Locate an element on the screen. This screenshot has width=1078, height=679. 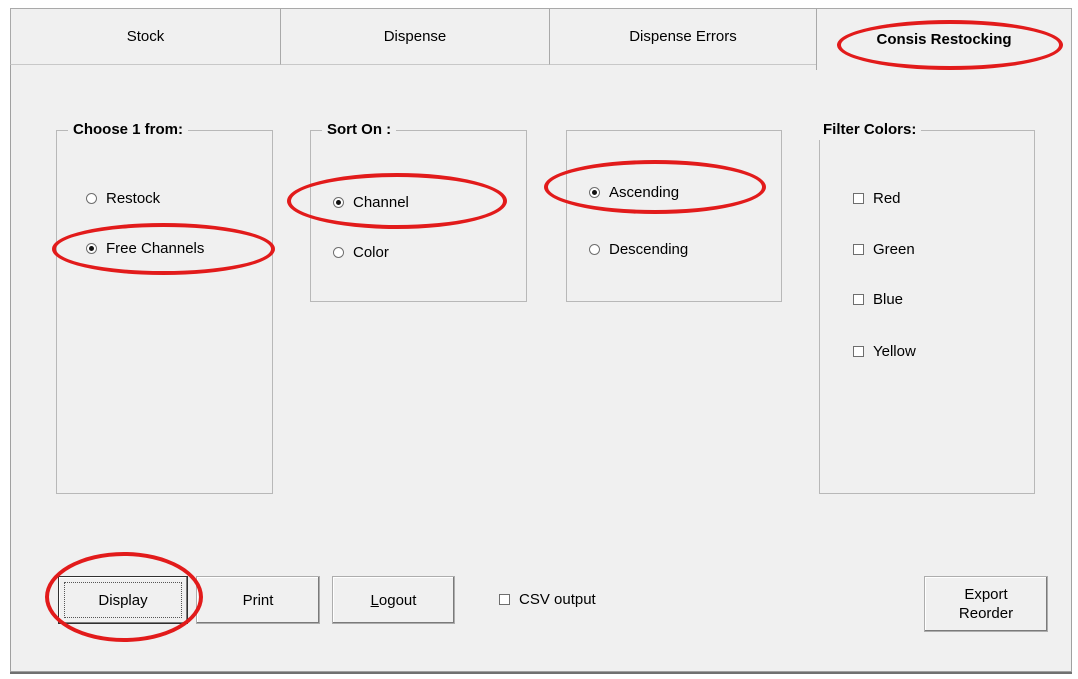
filter-colors-group-title: Filter Colors: is located at coordinates (870, 130).